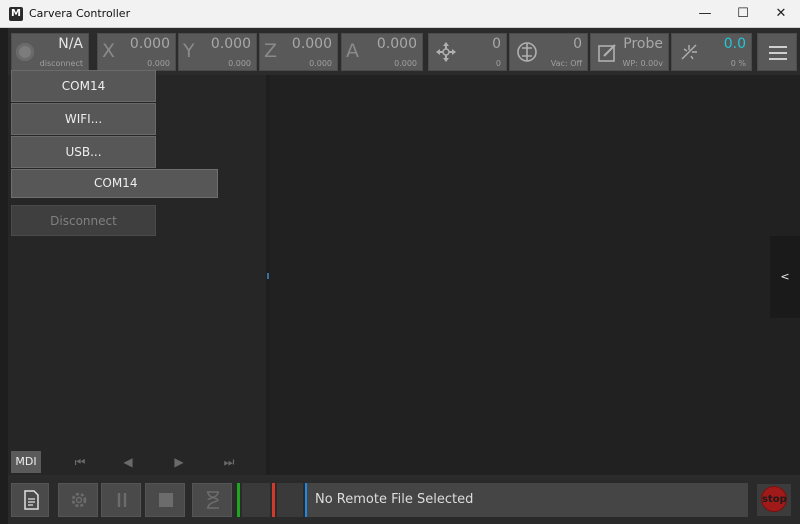 This screenshot has width=800, height=524. What do you see at coordinates (734, 44) in the screenshot?
I see `laser-power-value: 0.0` at bounding box center [734, 44].